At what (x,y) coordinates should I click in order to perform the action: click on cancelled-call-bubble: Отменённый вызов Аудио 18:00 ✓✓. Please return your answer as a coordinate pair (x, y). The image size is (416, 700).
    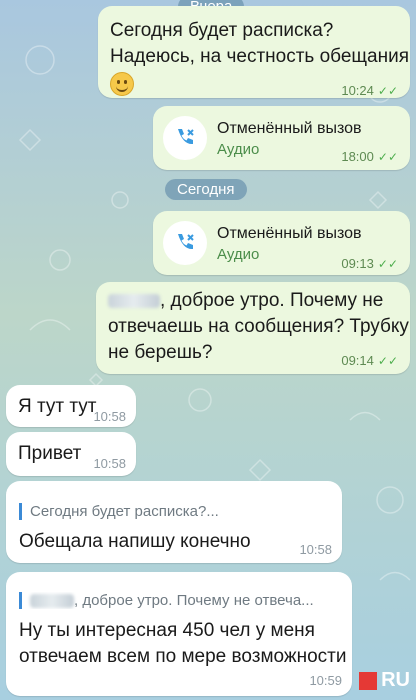
    Looking at the image, I should click on (281, 138).